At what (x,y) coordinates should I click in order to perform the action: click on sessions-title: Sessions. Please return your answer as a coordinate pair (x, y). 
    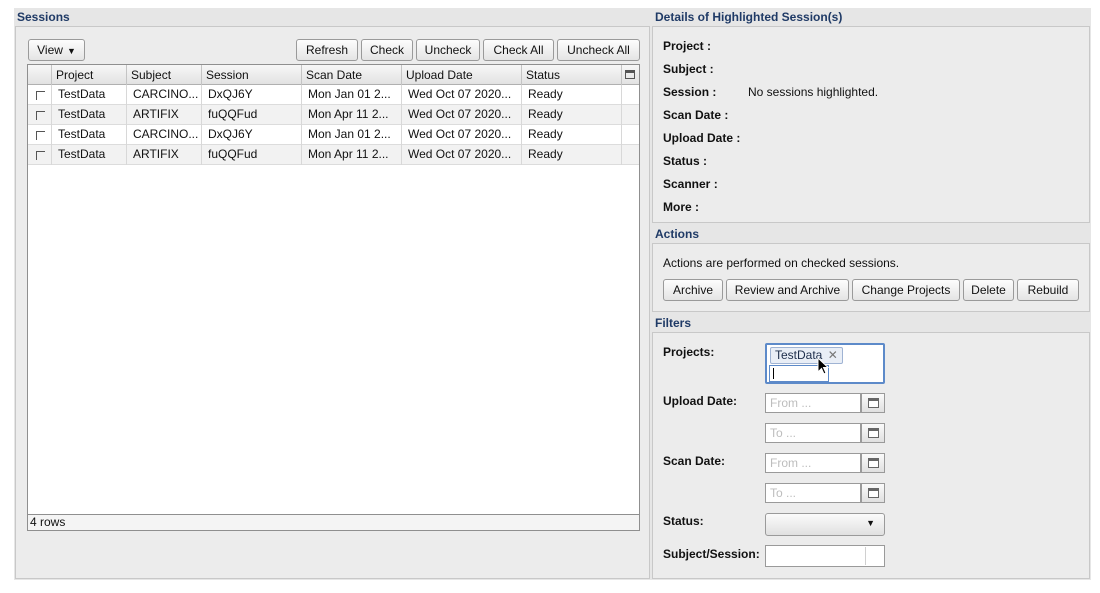
    Looking at the image, I should click on (332, 17).